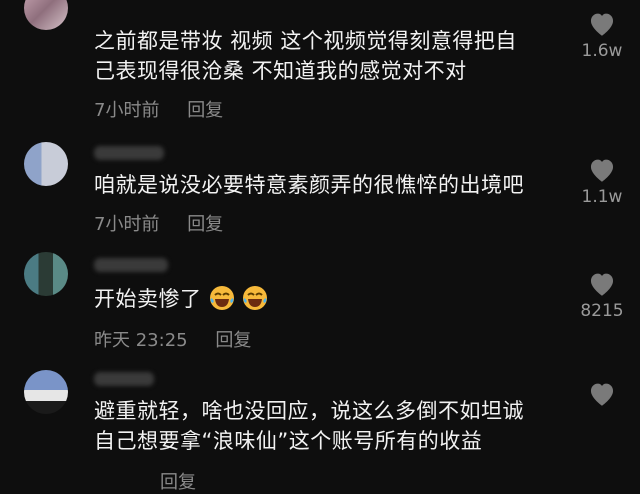 Image resolution: width=640 pixels, height=494 pixels. I want to click on comment-text-line: 开始卖惨了, so click(148, 299).